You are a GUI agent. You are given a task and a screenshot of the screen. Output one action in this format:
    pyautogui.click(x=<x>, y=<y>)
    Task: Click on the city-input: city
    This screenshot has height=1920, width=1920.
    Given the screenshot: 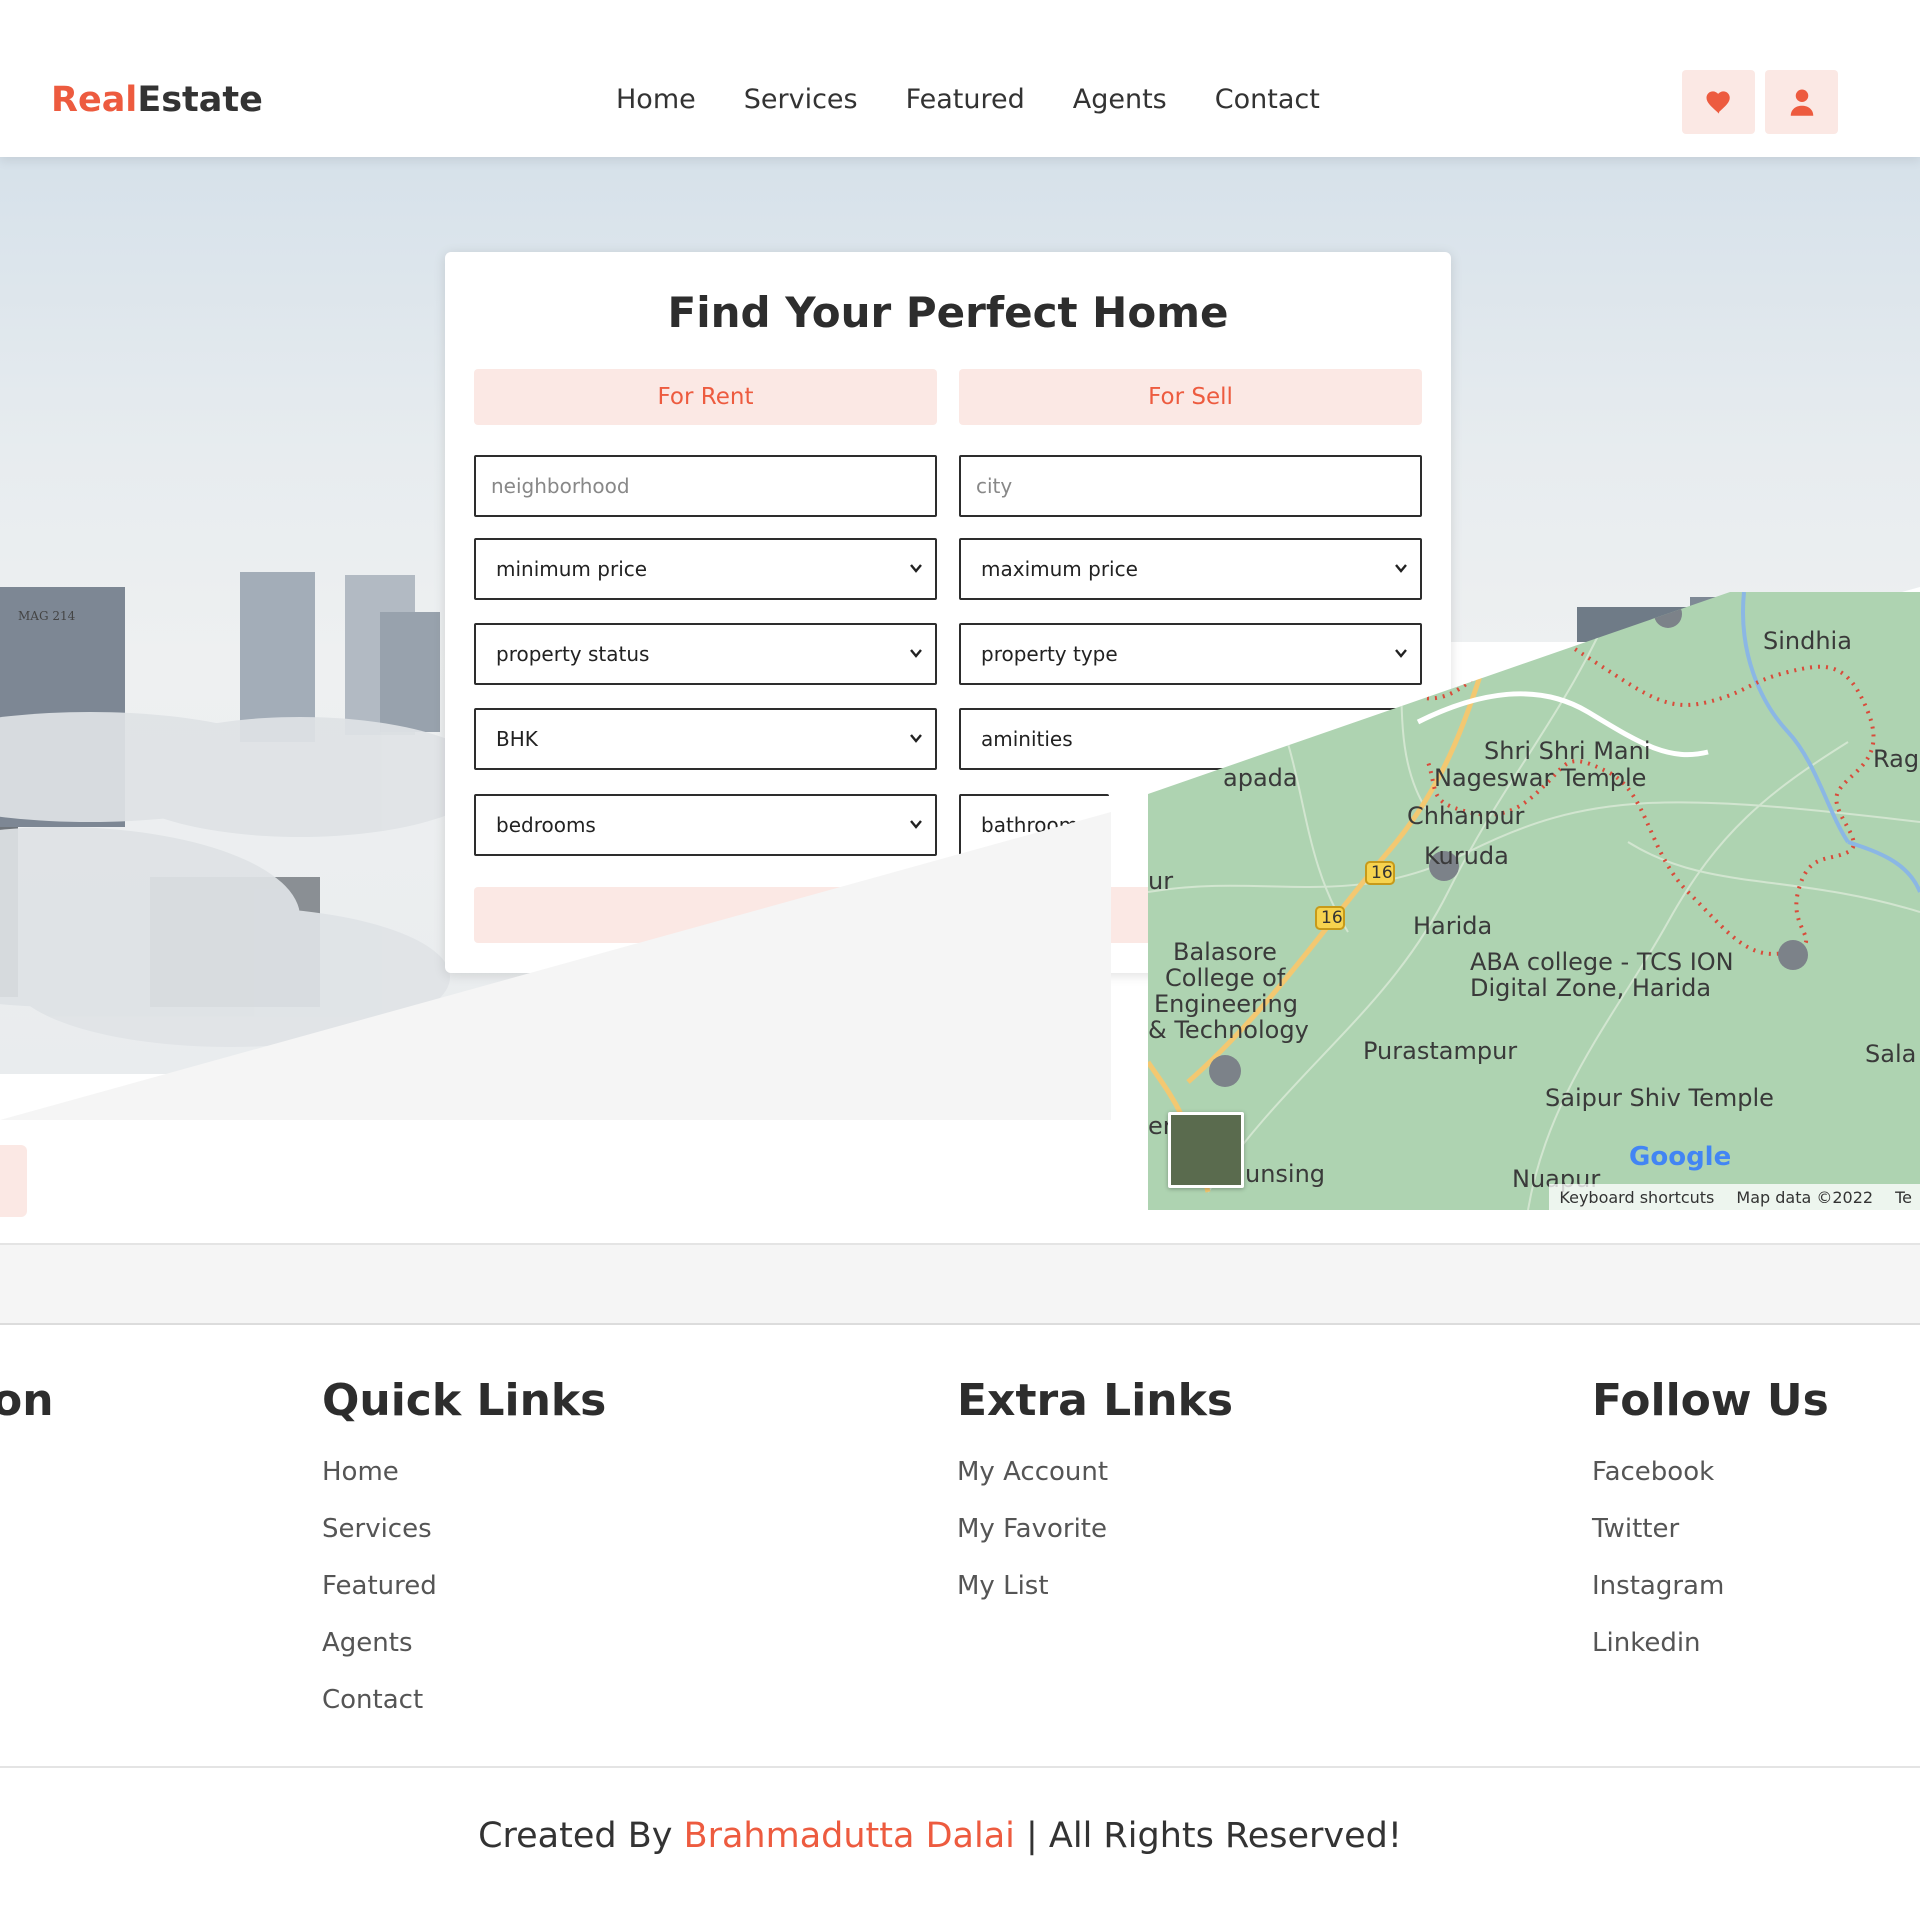 What is the action you would take?
    pyautogui.click(x=1190, y=486)
    